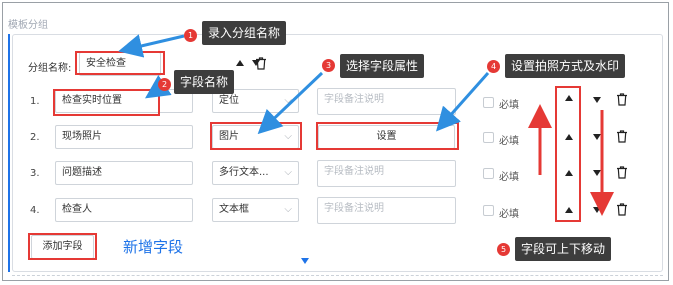 The image size is (673, 285). Describe the element at coordinates (124, 137) in the screenshot. I see `field-name-input: 现场照片` at that location.